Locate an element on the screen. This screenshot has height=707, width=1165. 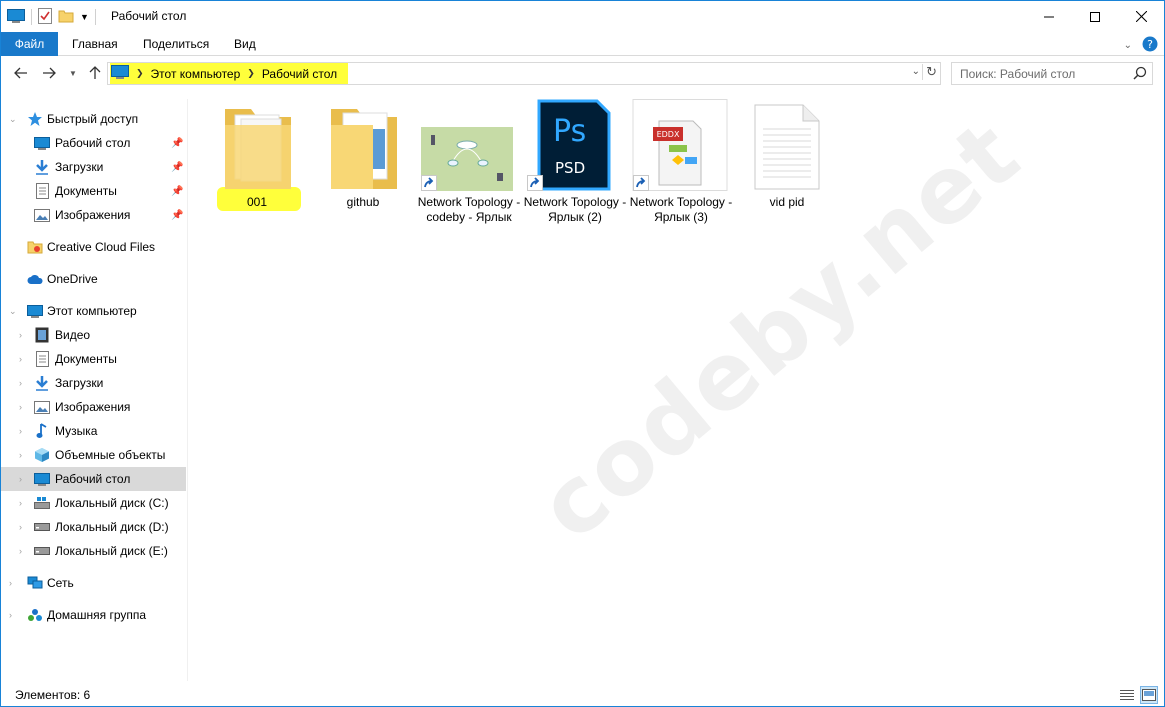
sidebar-item-drive-c: › Локальный диск (C:) is located at coordinates (93, 503).